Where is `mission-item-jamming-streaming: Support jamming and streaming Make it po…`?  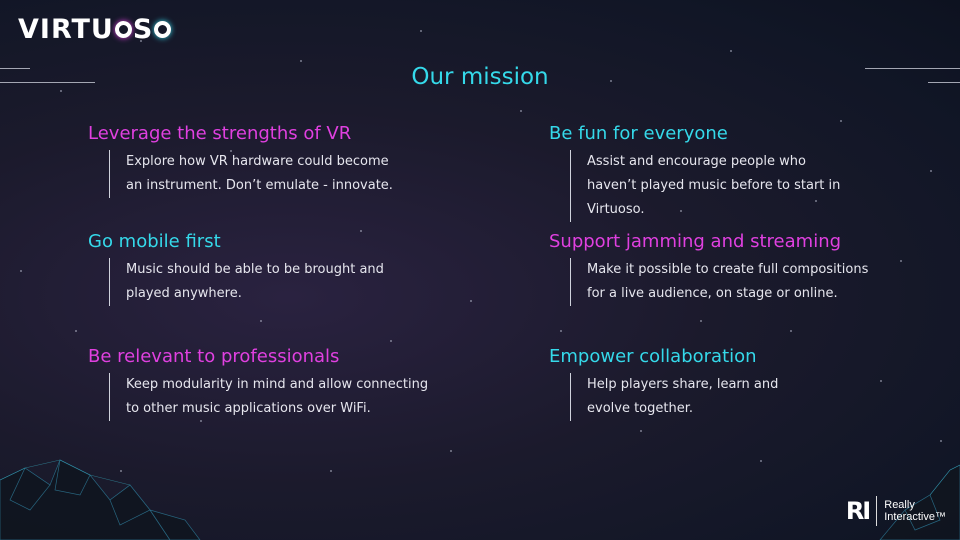 mission-item-jamming-streaming: Support jamming and streaming Make it po… is located at coordinates (739, 268).